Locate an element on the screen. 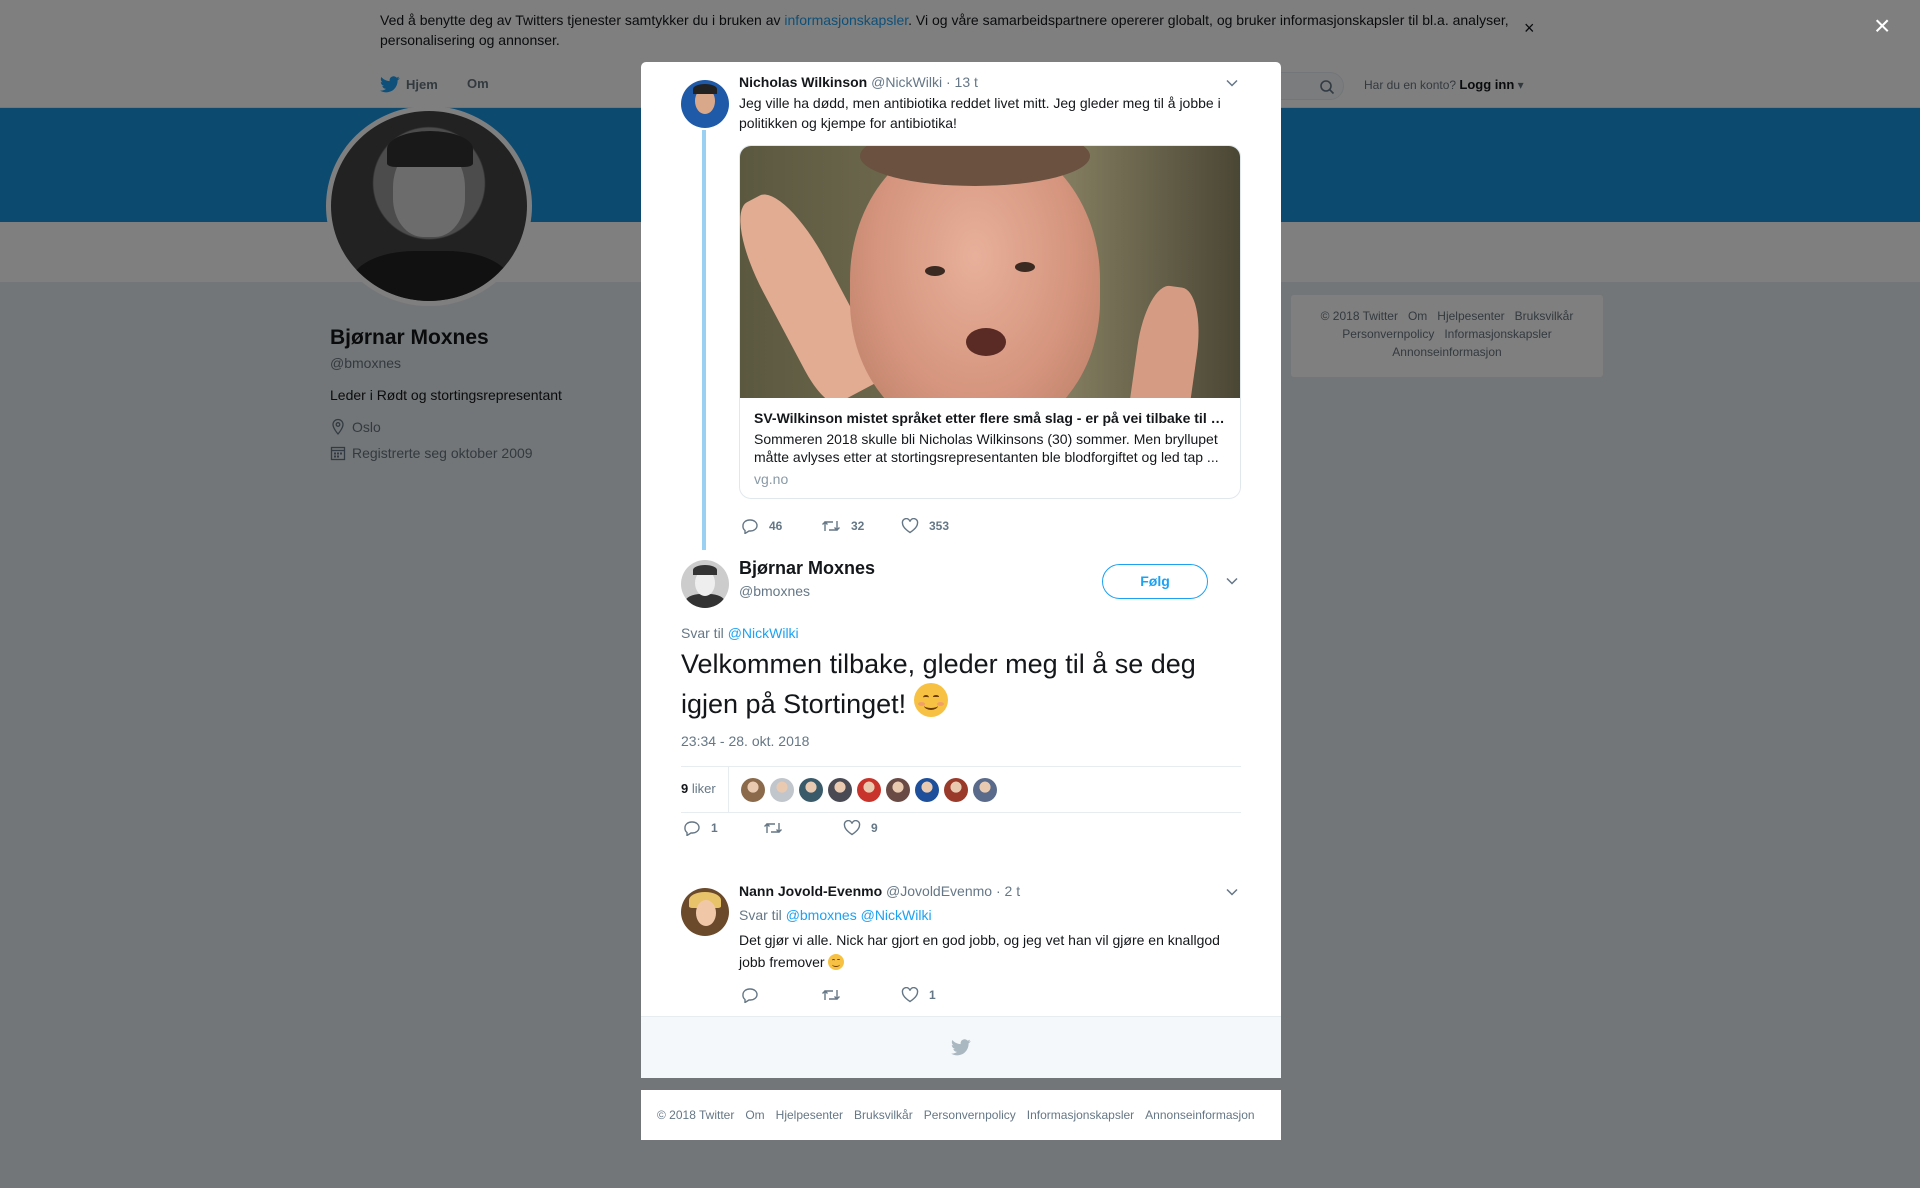 This screenshot has height=1188, width=1920. like-button: 1 is located at coordinates (941, 995).